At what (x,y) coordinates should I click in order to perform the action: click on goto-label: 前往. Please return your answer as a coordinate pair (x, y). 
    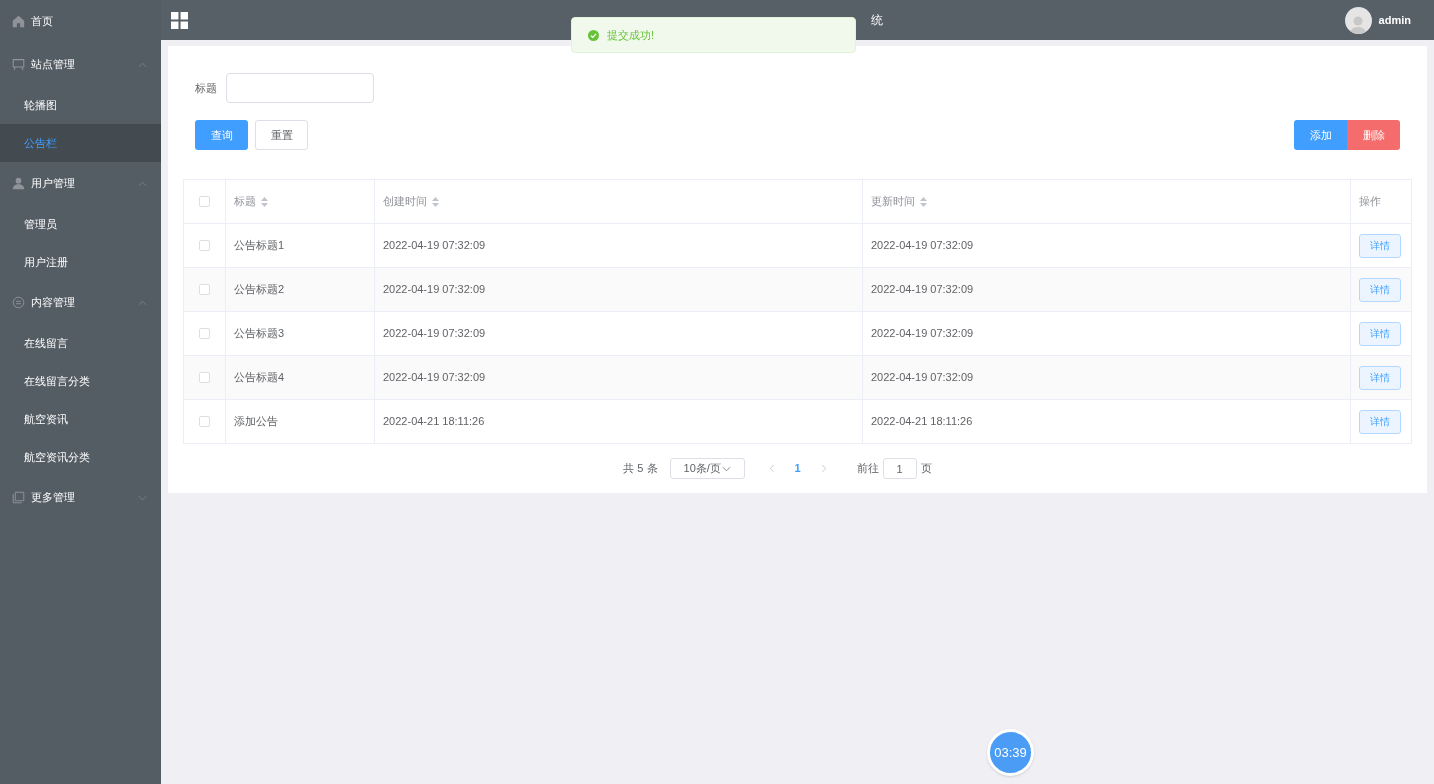
    Looking at the image, I should click on (867, 469).